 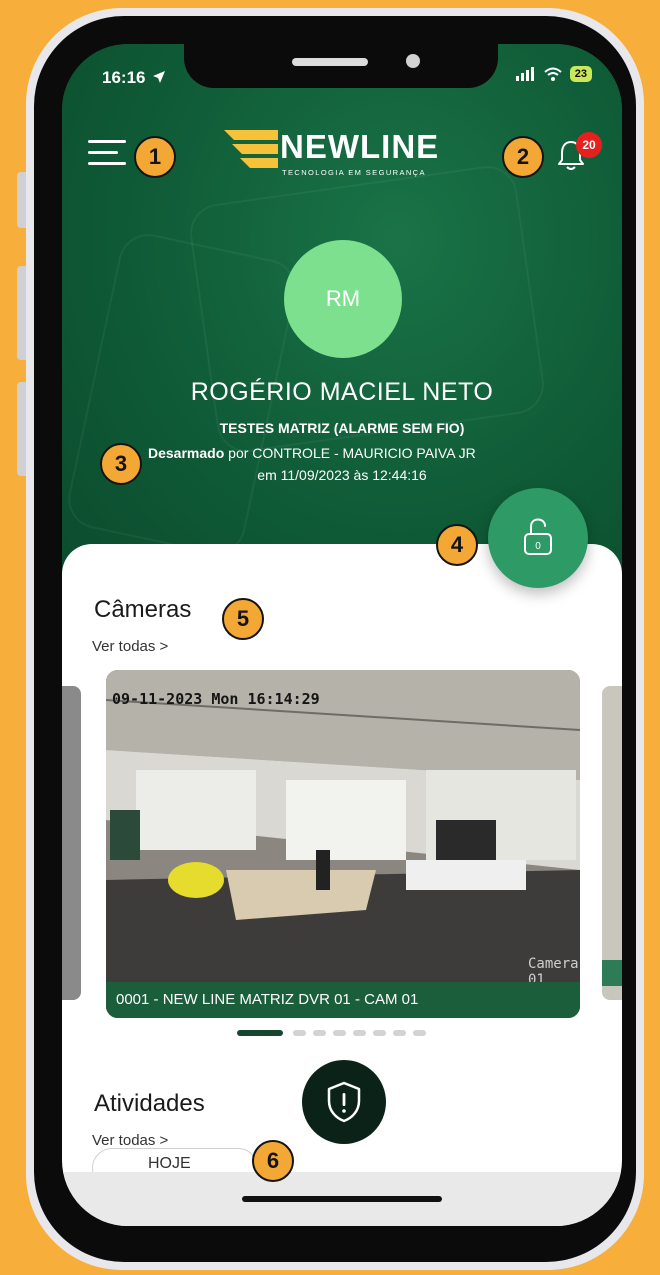 What do you see at coordinates (354, 172) in the screenshot?
I see `logo-tagline: TECNOLOGIA EM SEGURANÇA` at bounding box center [354, 172].